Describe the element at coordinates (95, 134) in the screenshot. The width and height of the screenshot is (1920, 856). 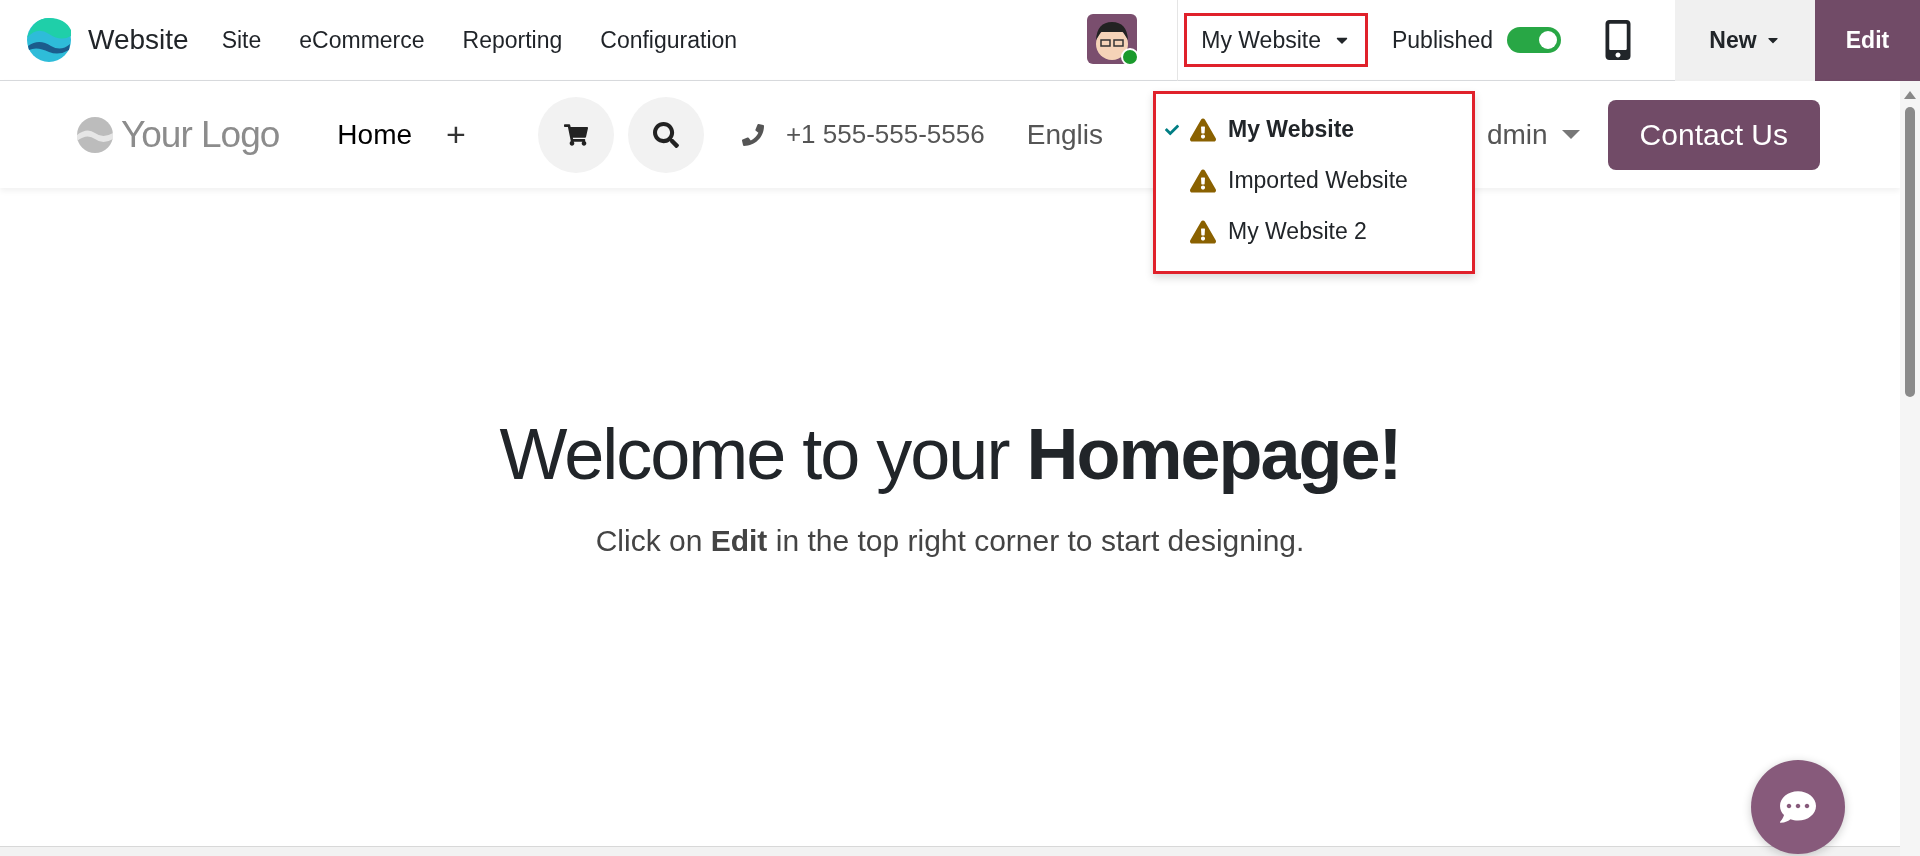
I see `logo-mark-icon` at that location.